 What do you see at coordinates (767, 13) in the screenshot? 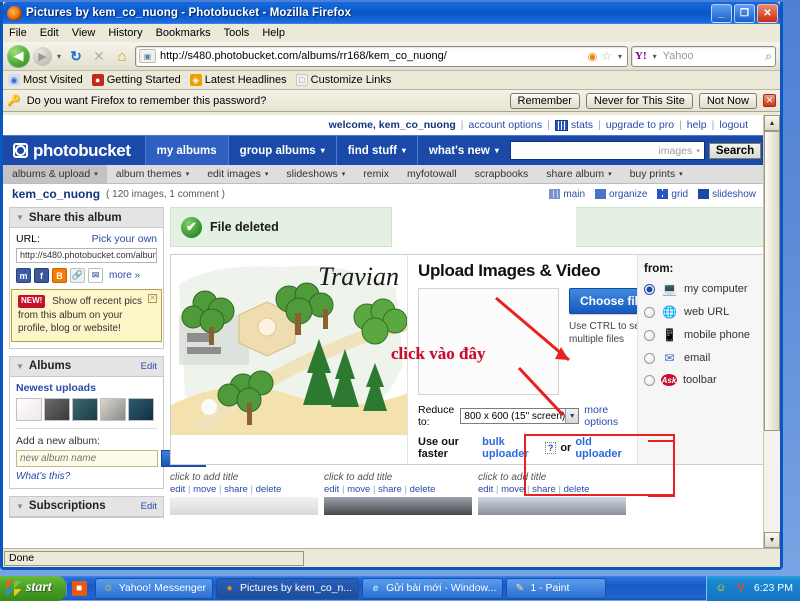
I see `close-button: ✕` at bounding box center [767, 13].